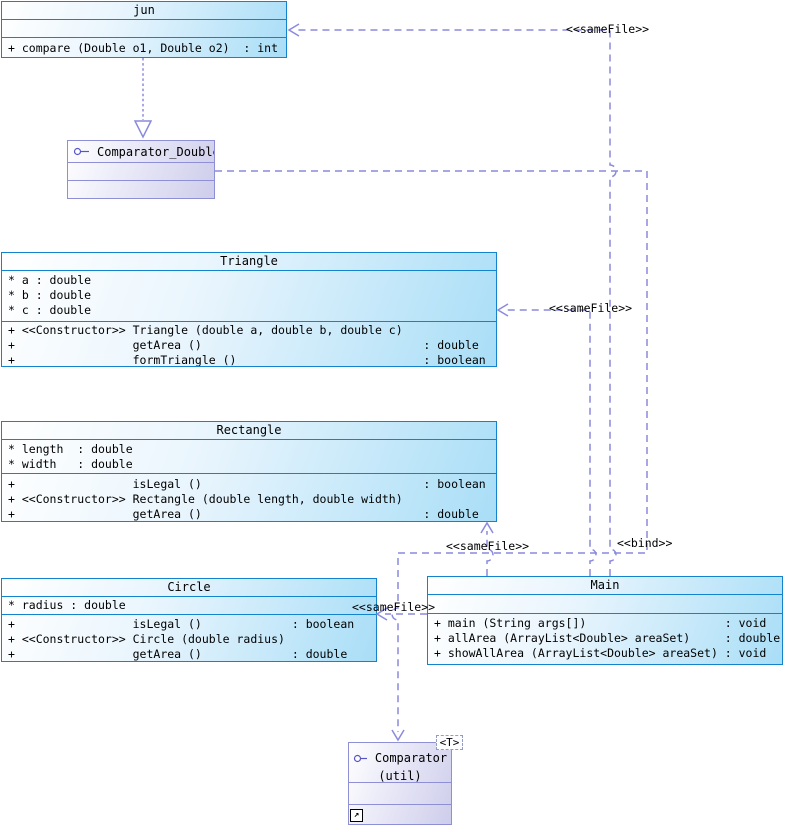 This screenshot has width=799, height=828. Describe the element at coordinates (644, 543) in the screenshot. I see `stereotype-label-bind: <<bind>>` at that location.